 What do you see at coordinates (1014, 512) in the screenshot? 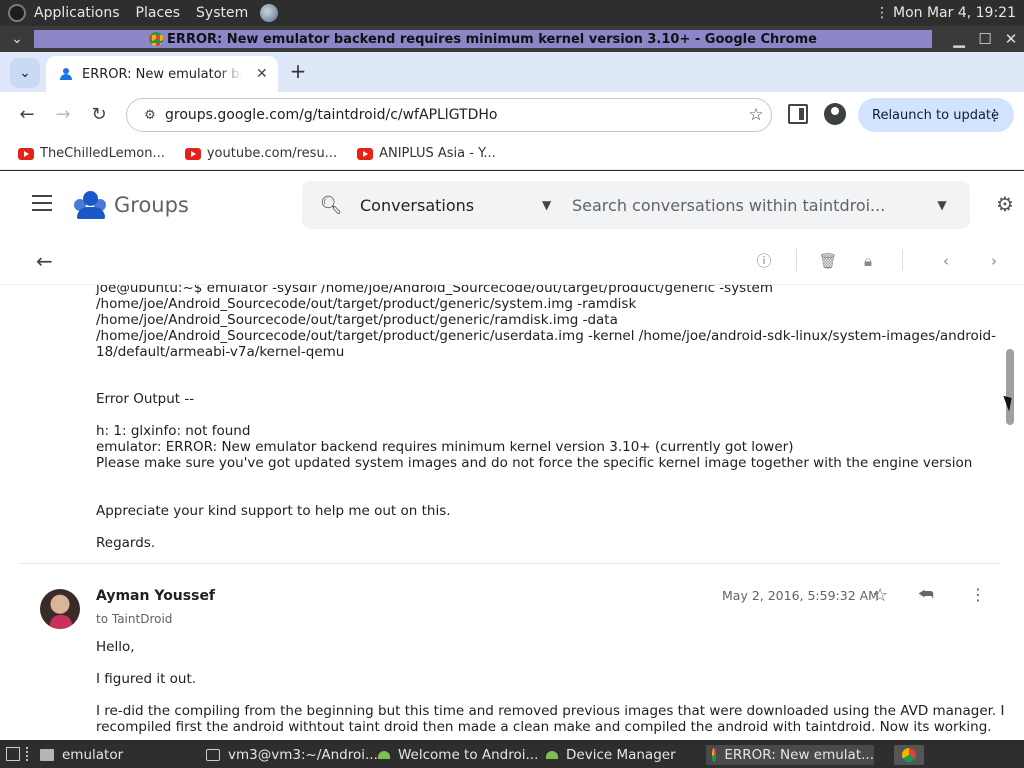
I see `page-scrollbar` at bounding box center [1014, 512].